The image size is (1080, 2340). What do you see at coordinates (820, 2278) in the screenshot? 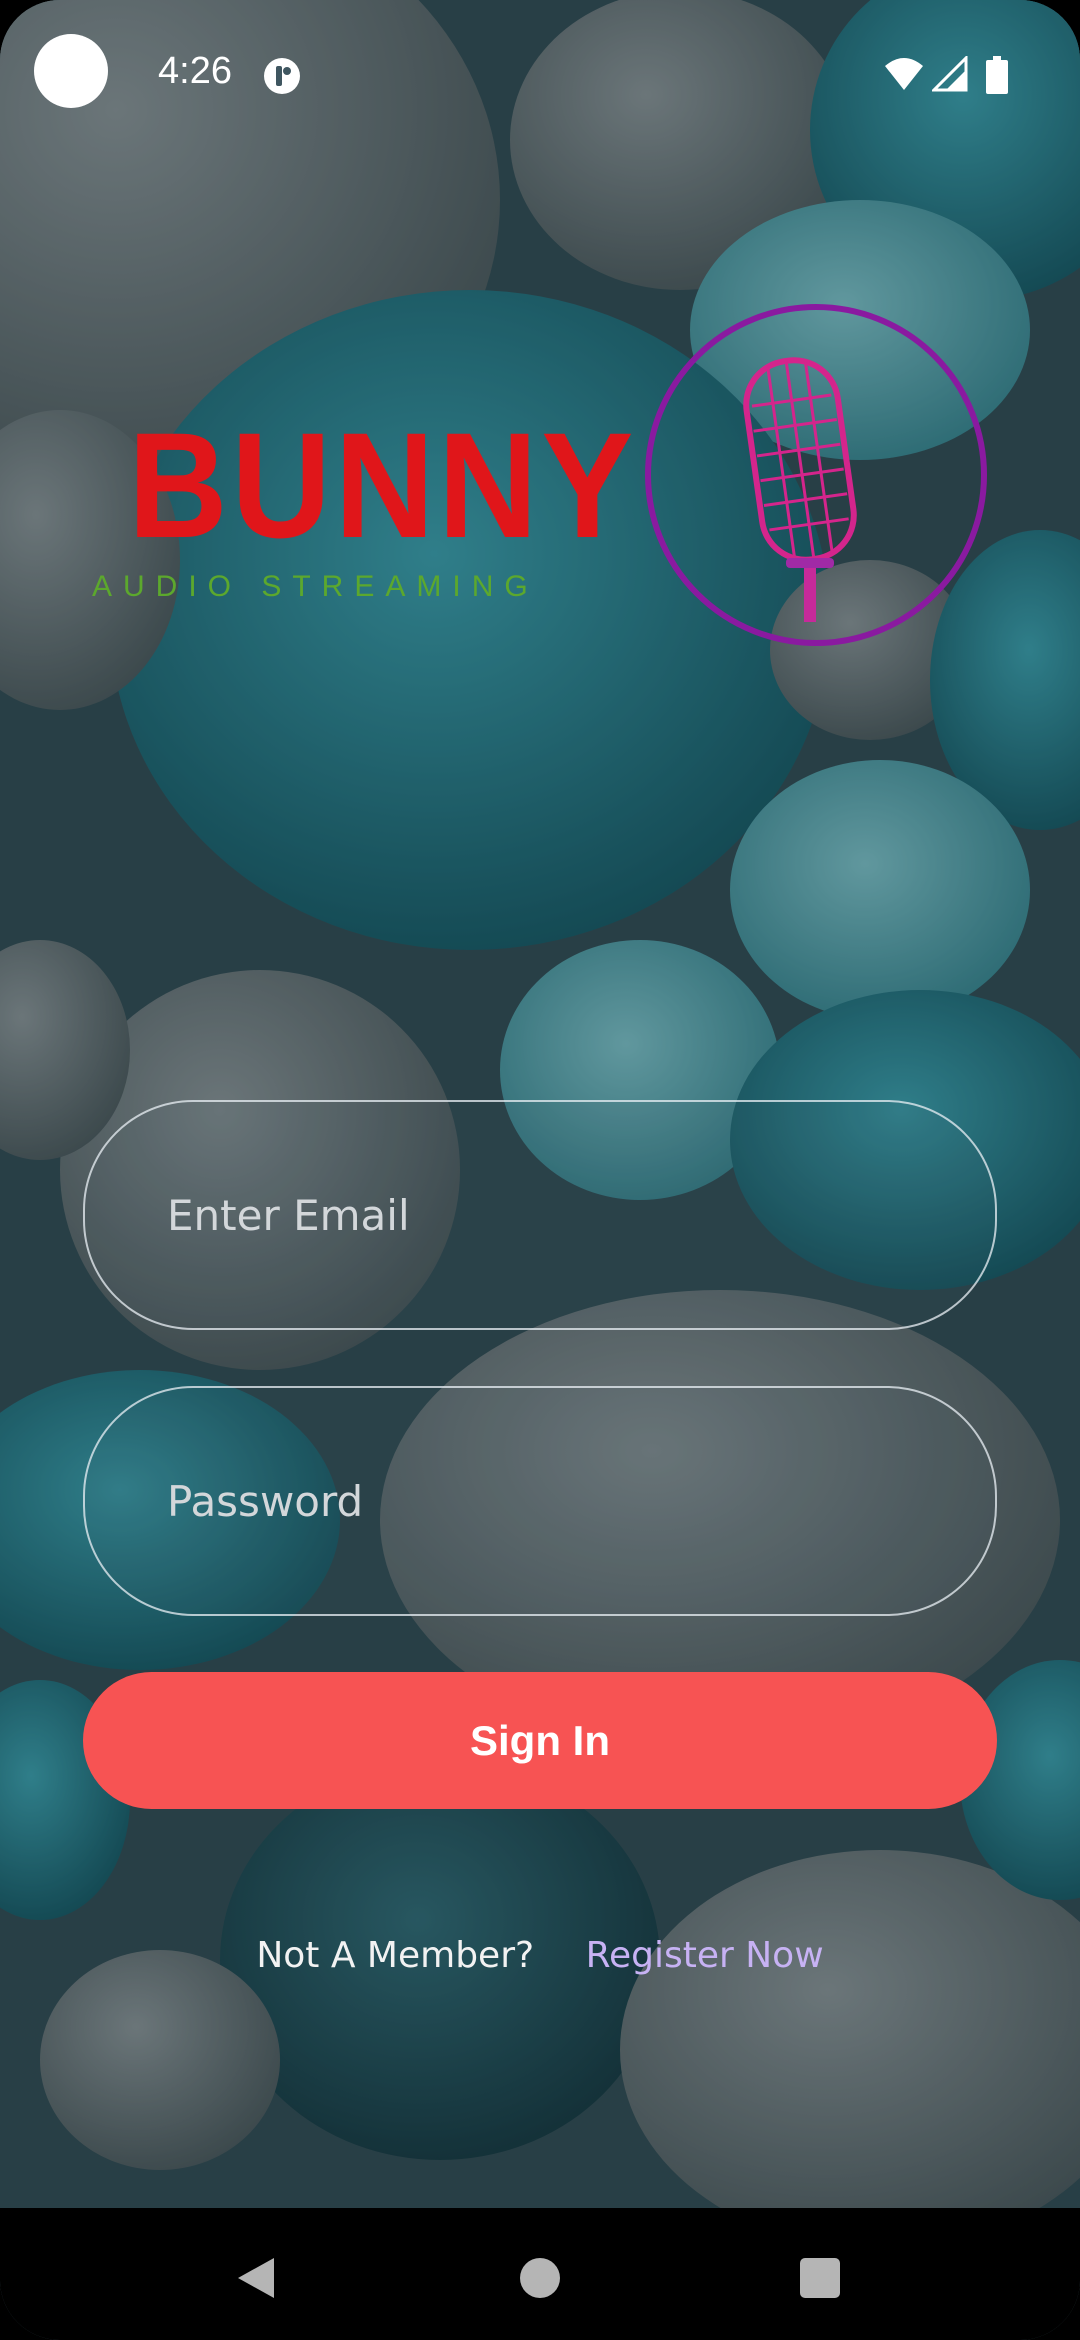
I see `recents-icon` at bounding box center [820, 2278].